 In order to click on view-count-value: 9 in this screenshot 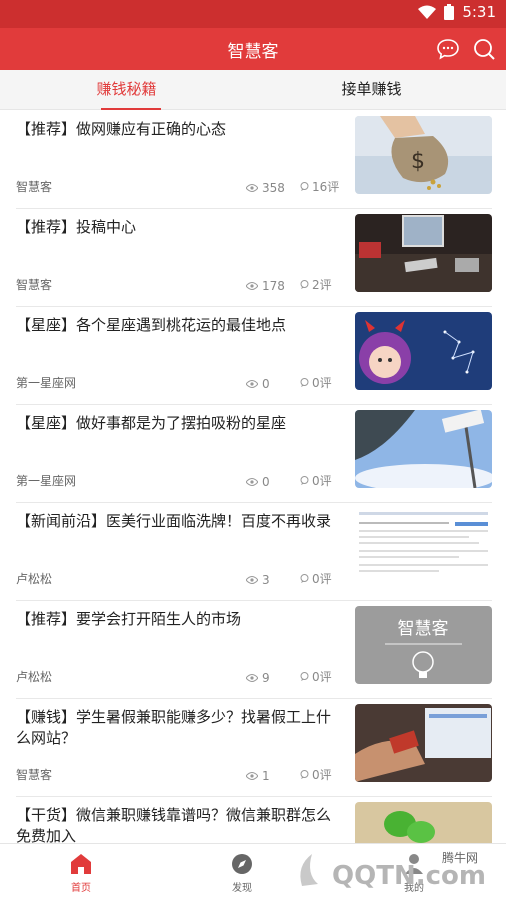, I will do `click(266, 678)`.